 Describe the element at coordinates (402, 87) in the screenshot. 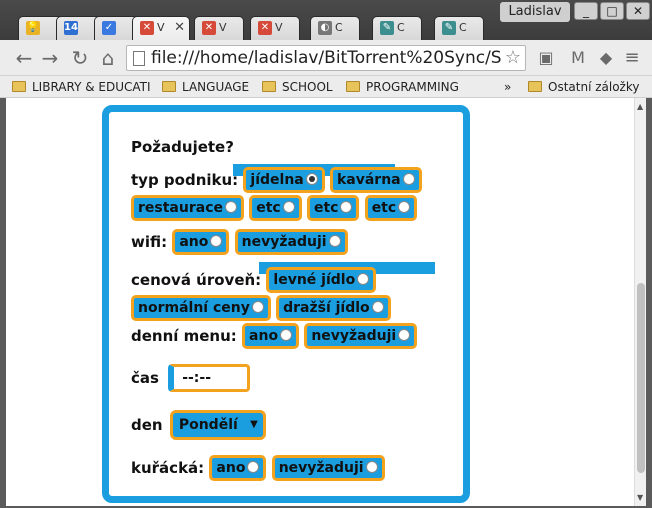

I see `bookmark-folder: PROGRAMMING` at that location.